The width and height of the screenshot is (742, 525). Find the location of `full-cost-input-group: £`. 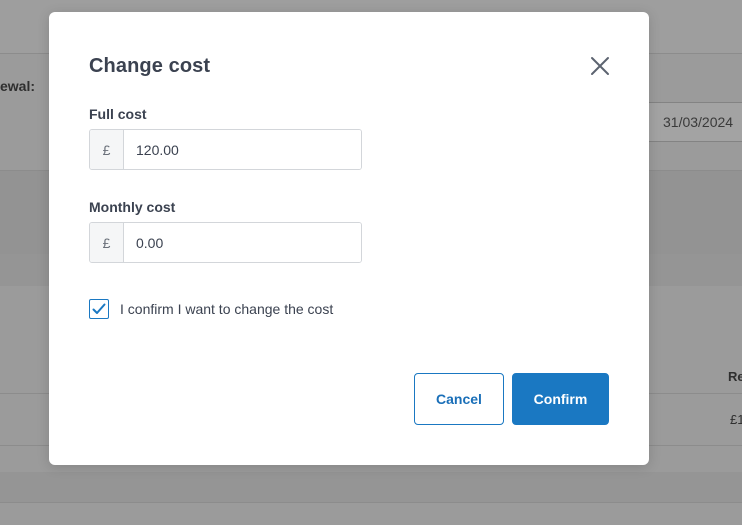

full-cost-input-group: £ is located at coordinates (225, 149).